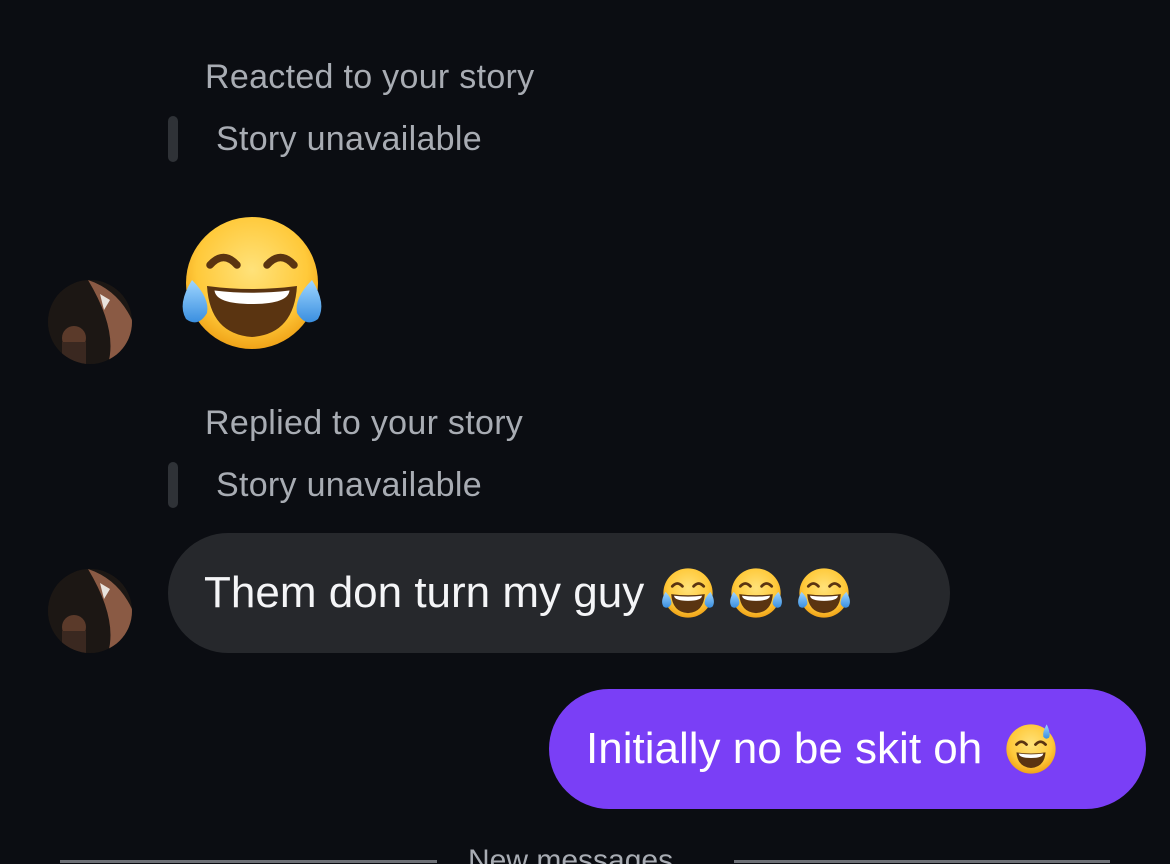 The image size is (1170, 864). Describe the element at coordinates (571, 854) in the screenshot. I see `new-messages-label: New messages` at that location.